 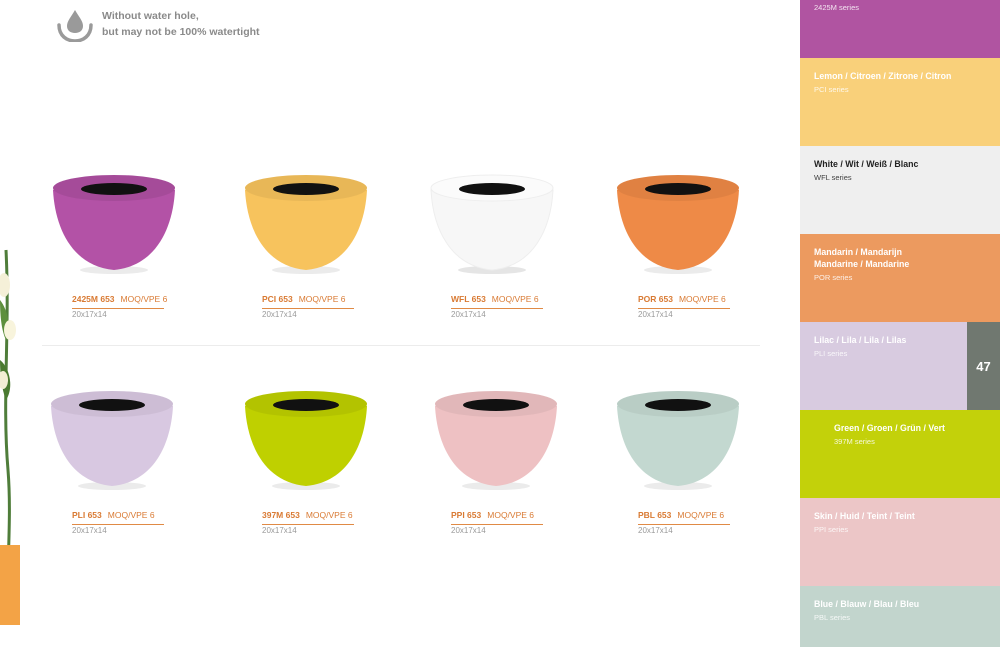 What do you see at coordinates (655, 515) in the screenshot?
I see `product-code: PBL 653` at bounding box center [655, 515].